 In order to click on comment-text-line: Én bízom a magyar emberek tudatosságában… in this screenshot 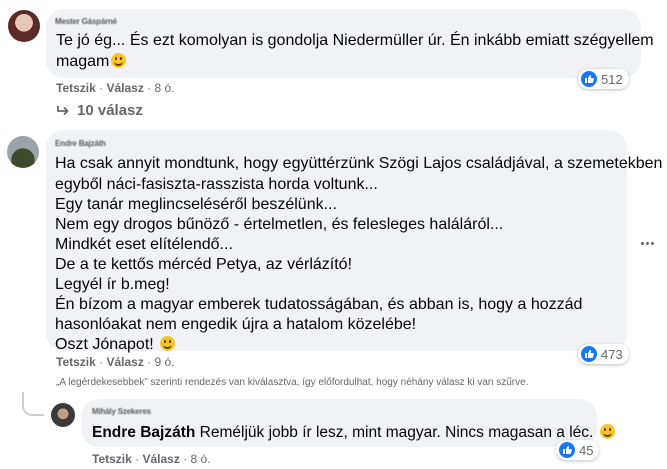, I will do `click(319, 304)`.